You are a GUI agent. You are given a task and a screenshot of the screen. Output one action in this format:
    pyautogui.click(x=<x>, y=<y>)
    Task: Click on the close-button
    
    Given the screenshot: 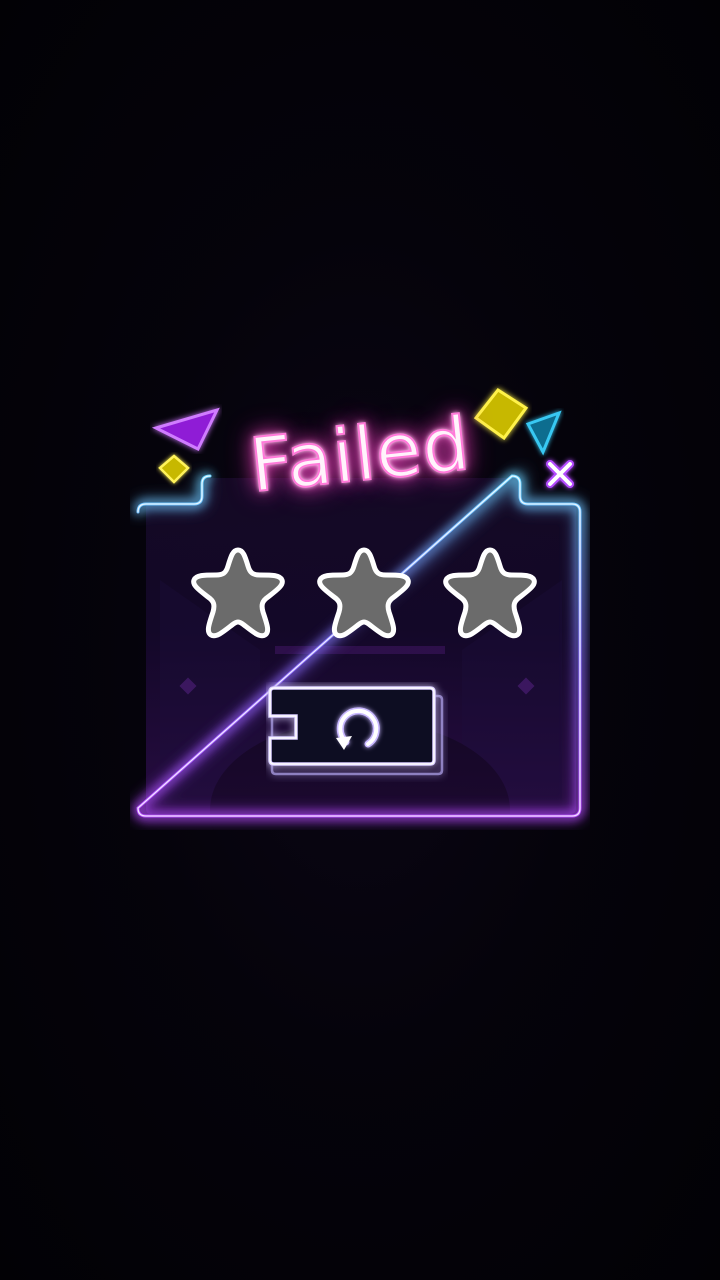 What is the action you would take?
    pyautogui.click(x=560, y=474)
    